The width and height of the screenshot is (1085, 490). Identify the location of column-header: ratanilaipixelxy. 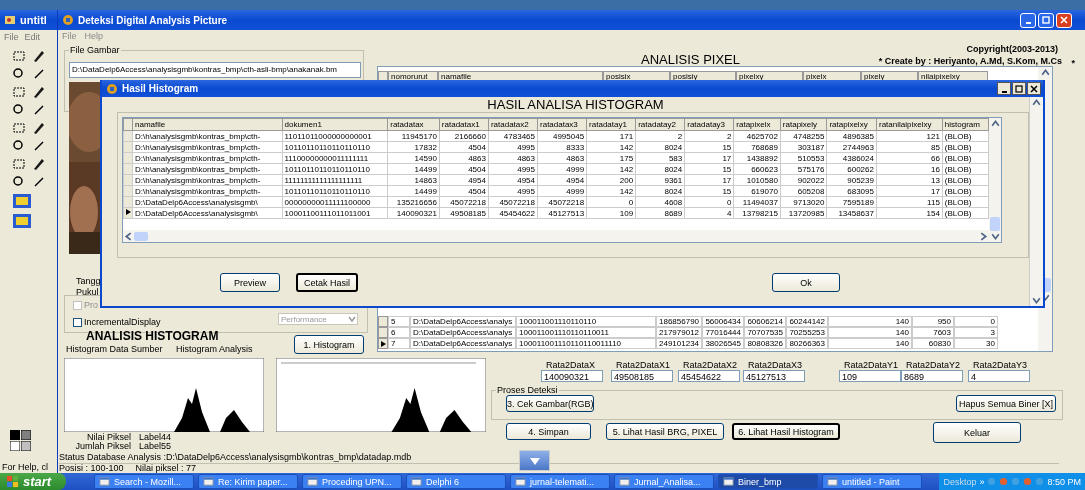
(909, 124).